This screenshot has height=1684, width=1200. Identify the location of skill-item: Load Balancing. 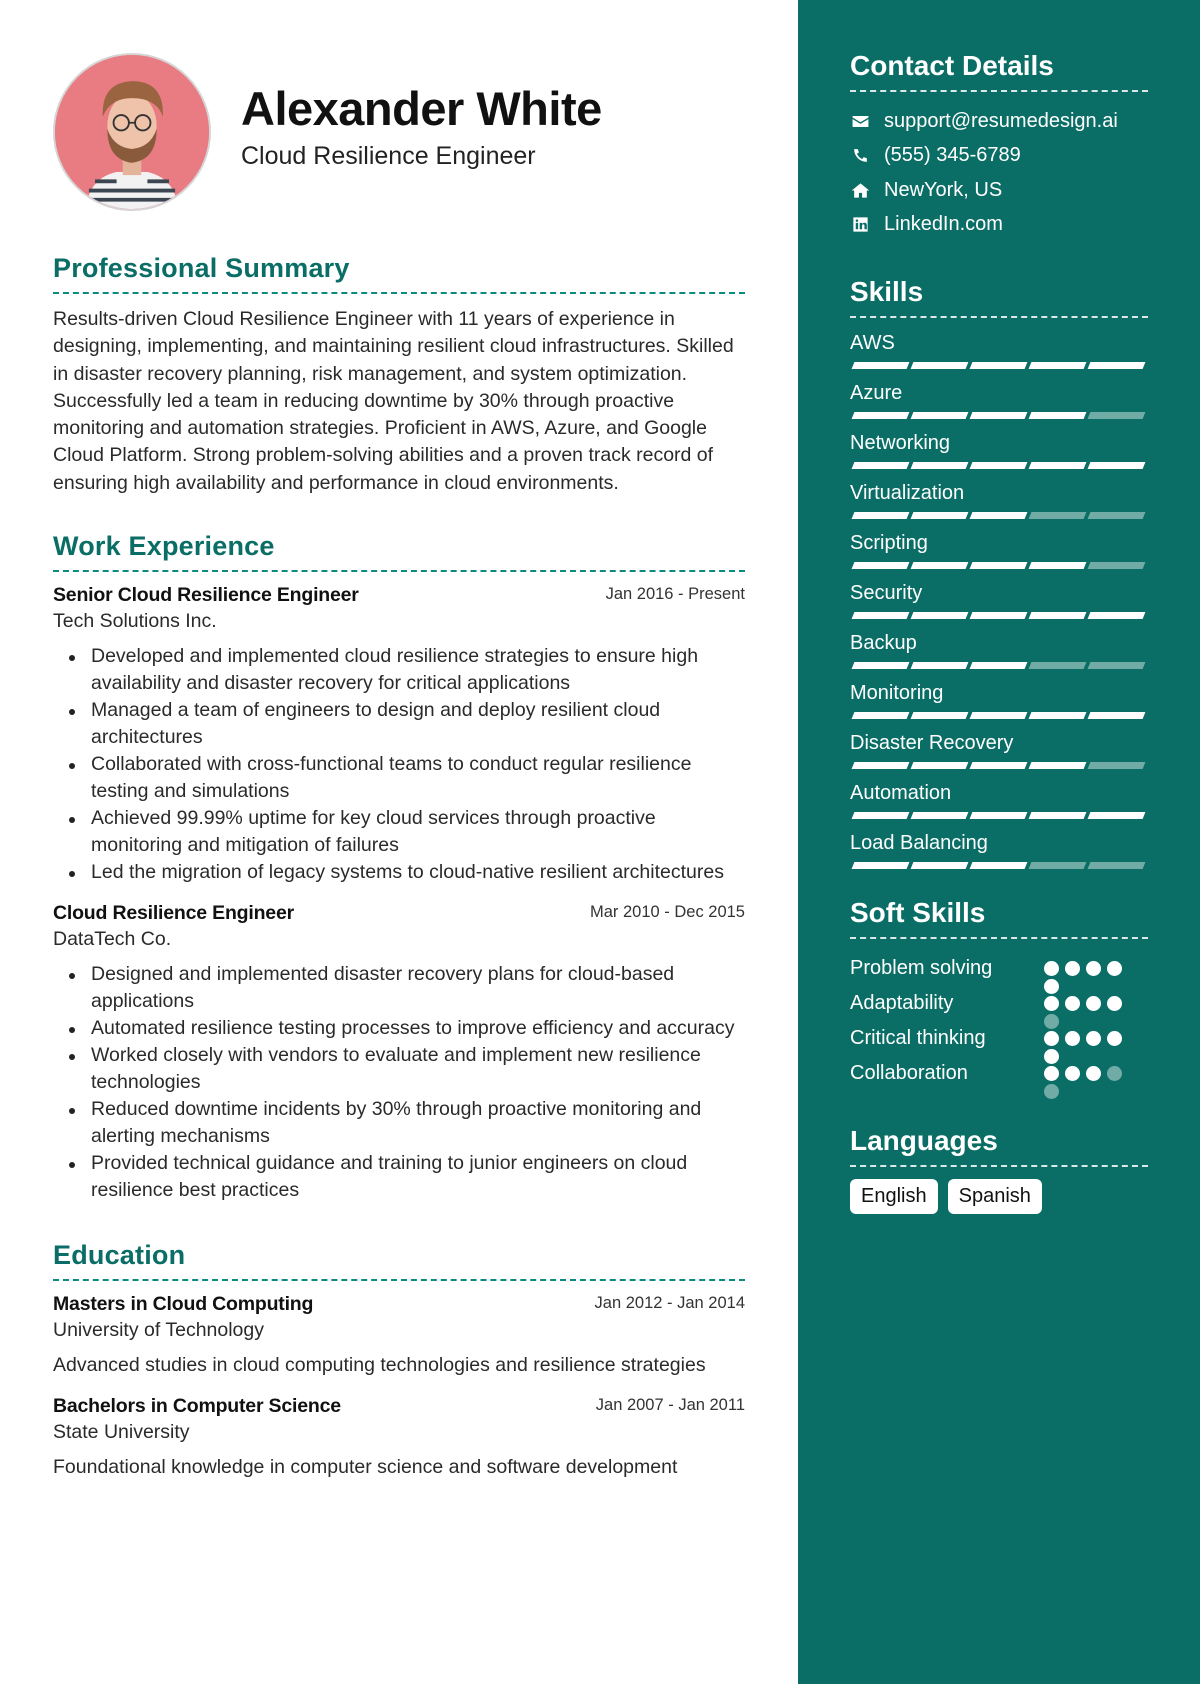
(999, 849).